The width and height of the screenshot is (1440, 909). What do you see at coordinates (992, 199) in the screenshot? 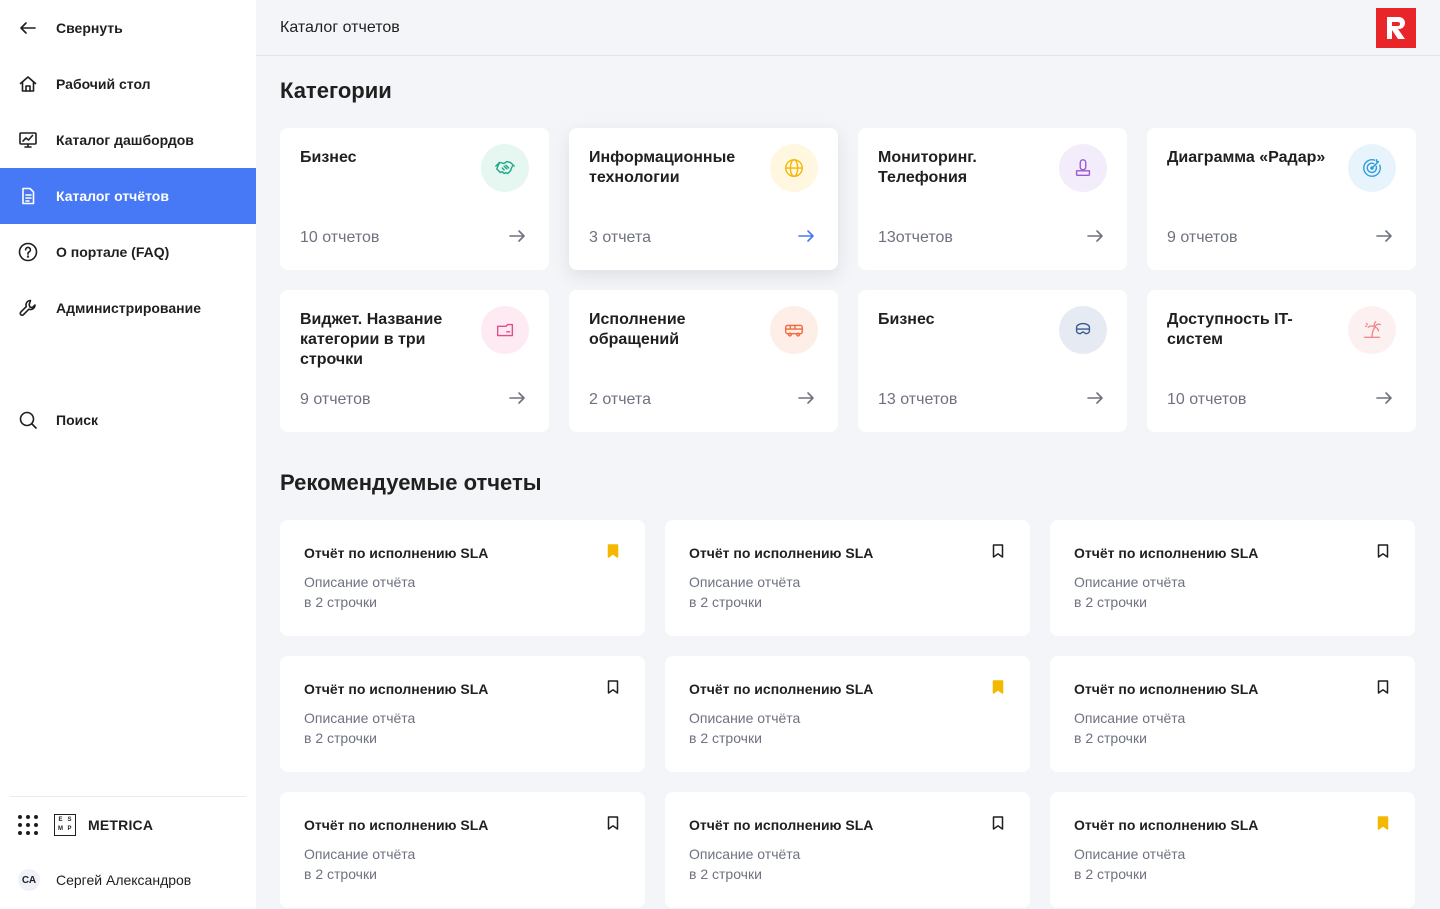
I see `category-card: Мониторинг. Телефония 13отчетов` at bounding box center [992, 199].